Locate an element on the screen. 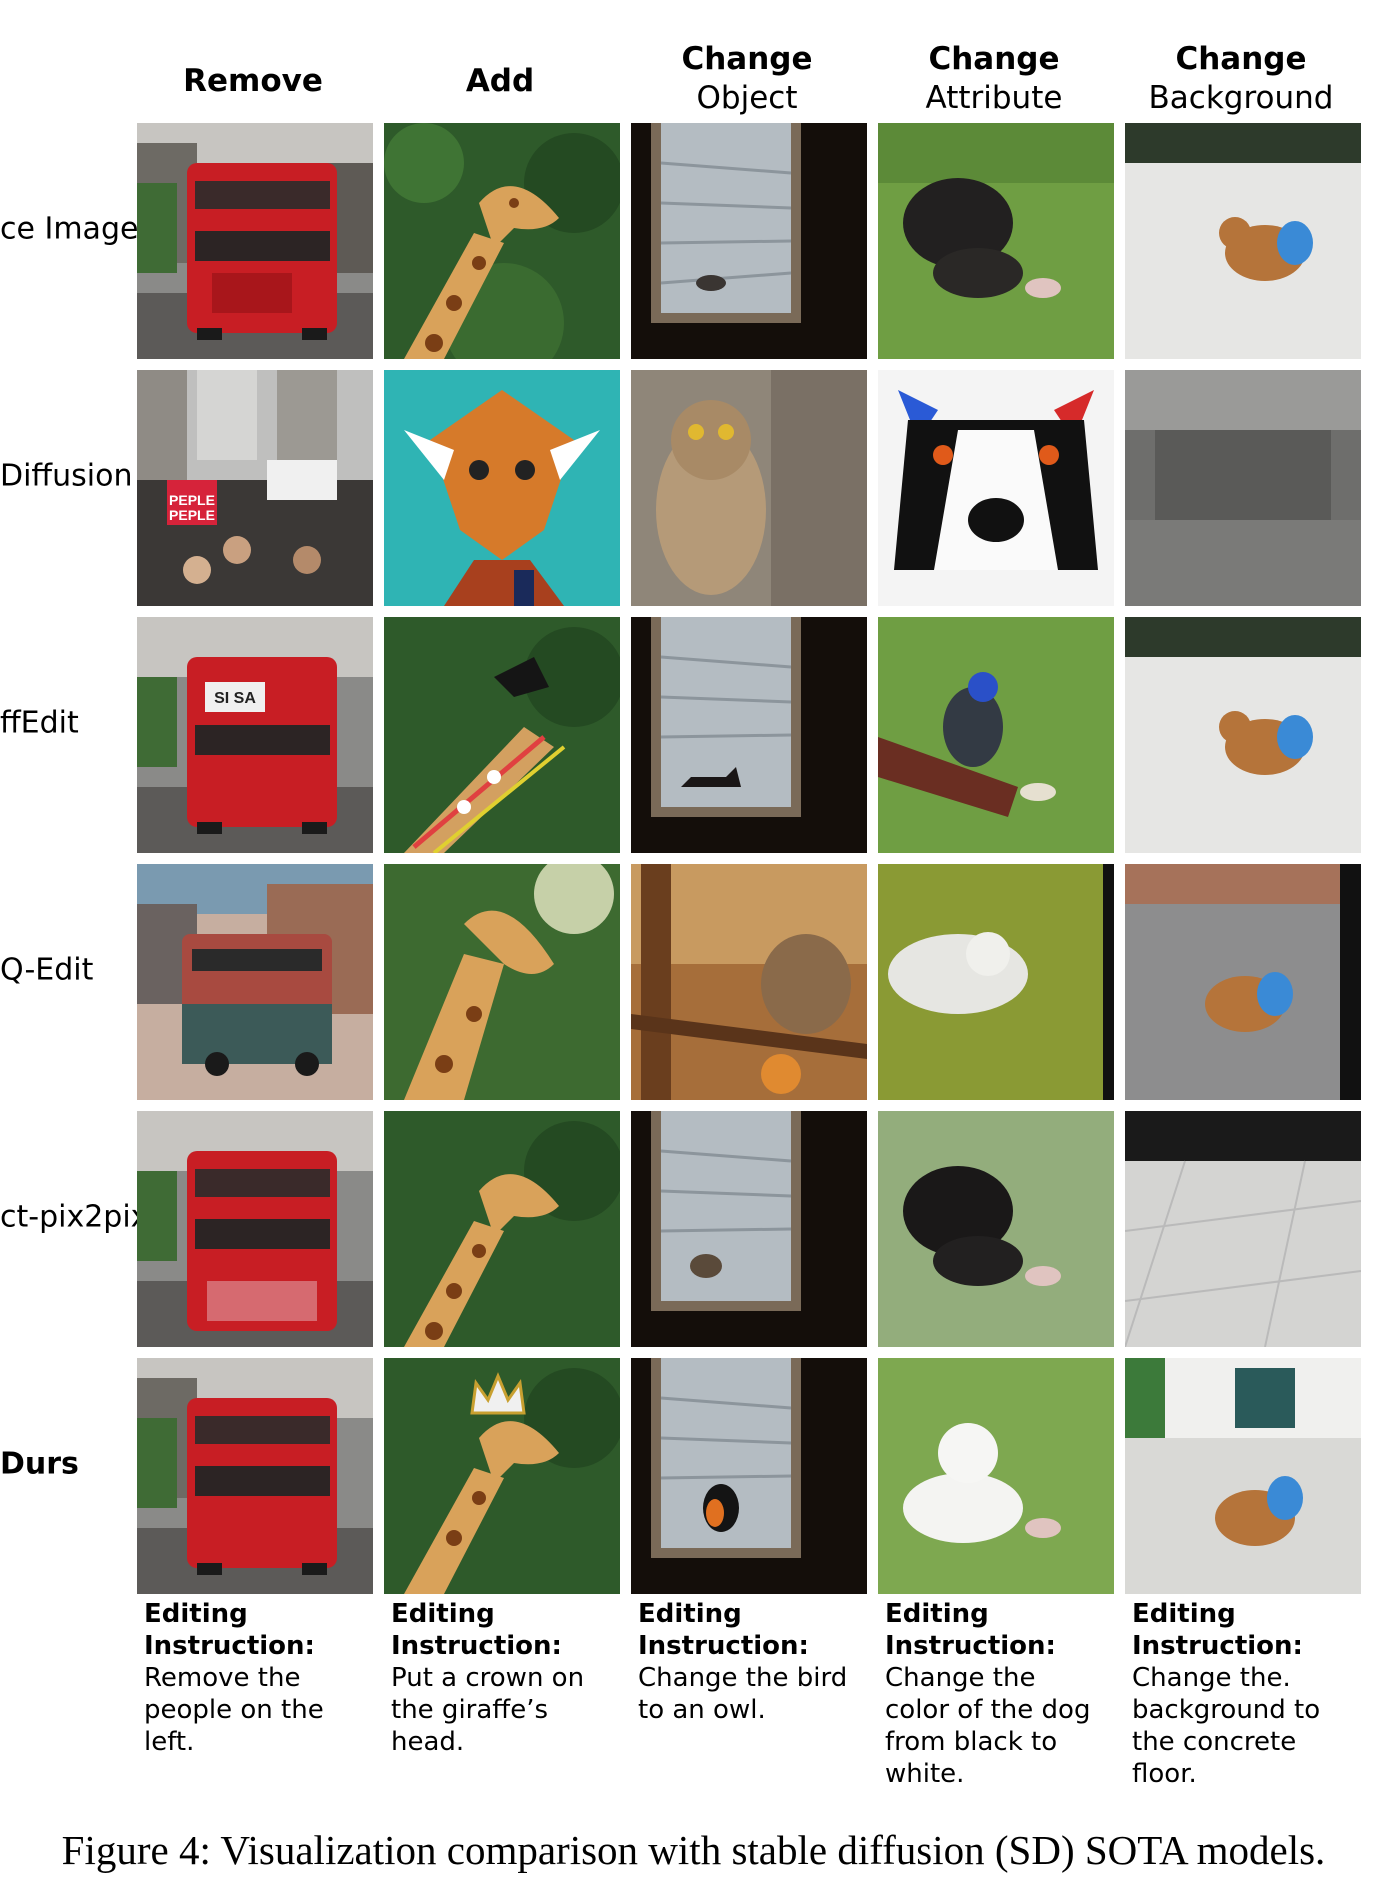  column-header-remove-label: Remove is located at coordinates (253, 81).